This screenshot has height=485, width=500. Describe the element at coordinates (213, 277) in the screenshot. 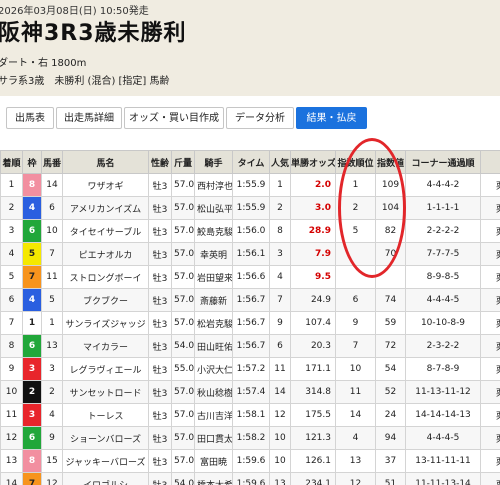

I see `cell-jockey: 岩田望来` at that location.